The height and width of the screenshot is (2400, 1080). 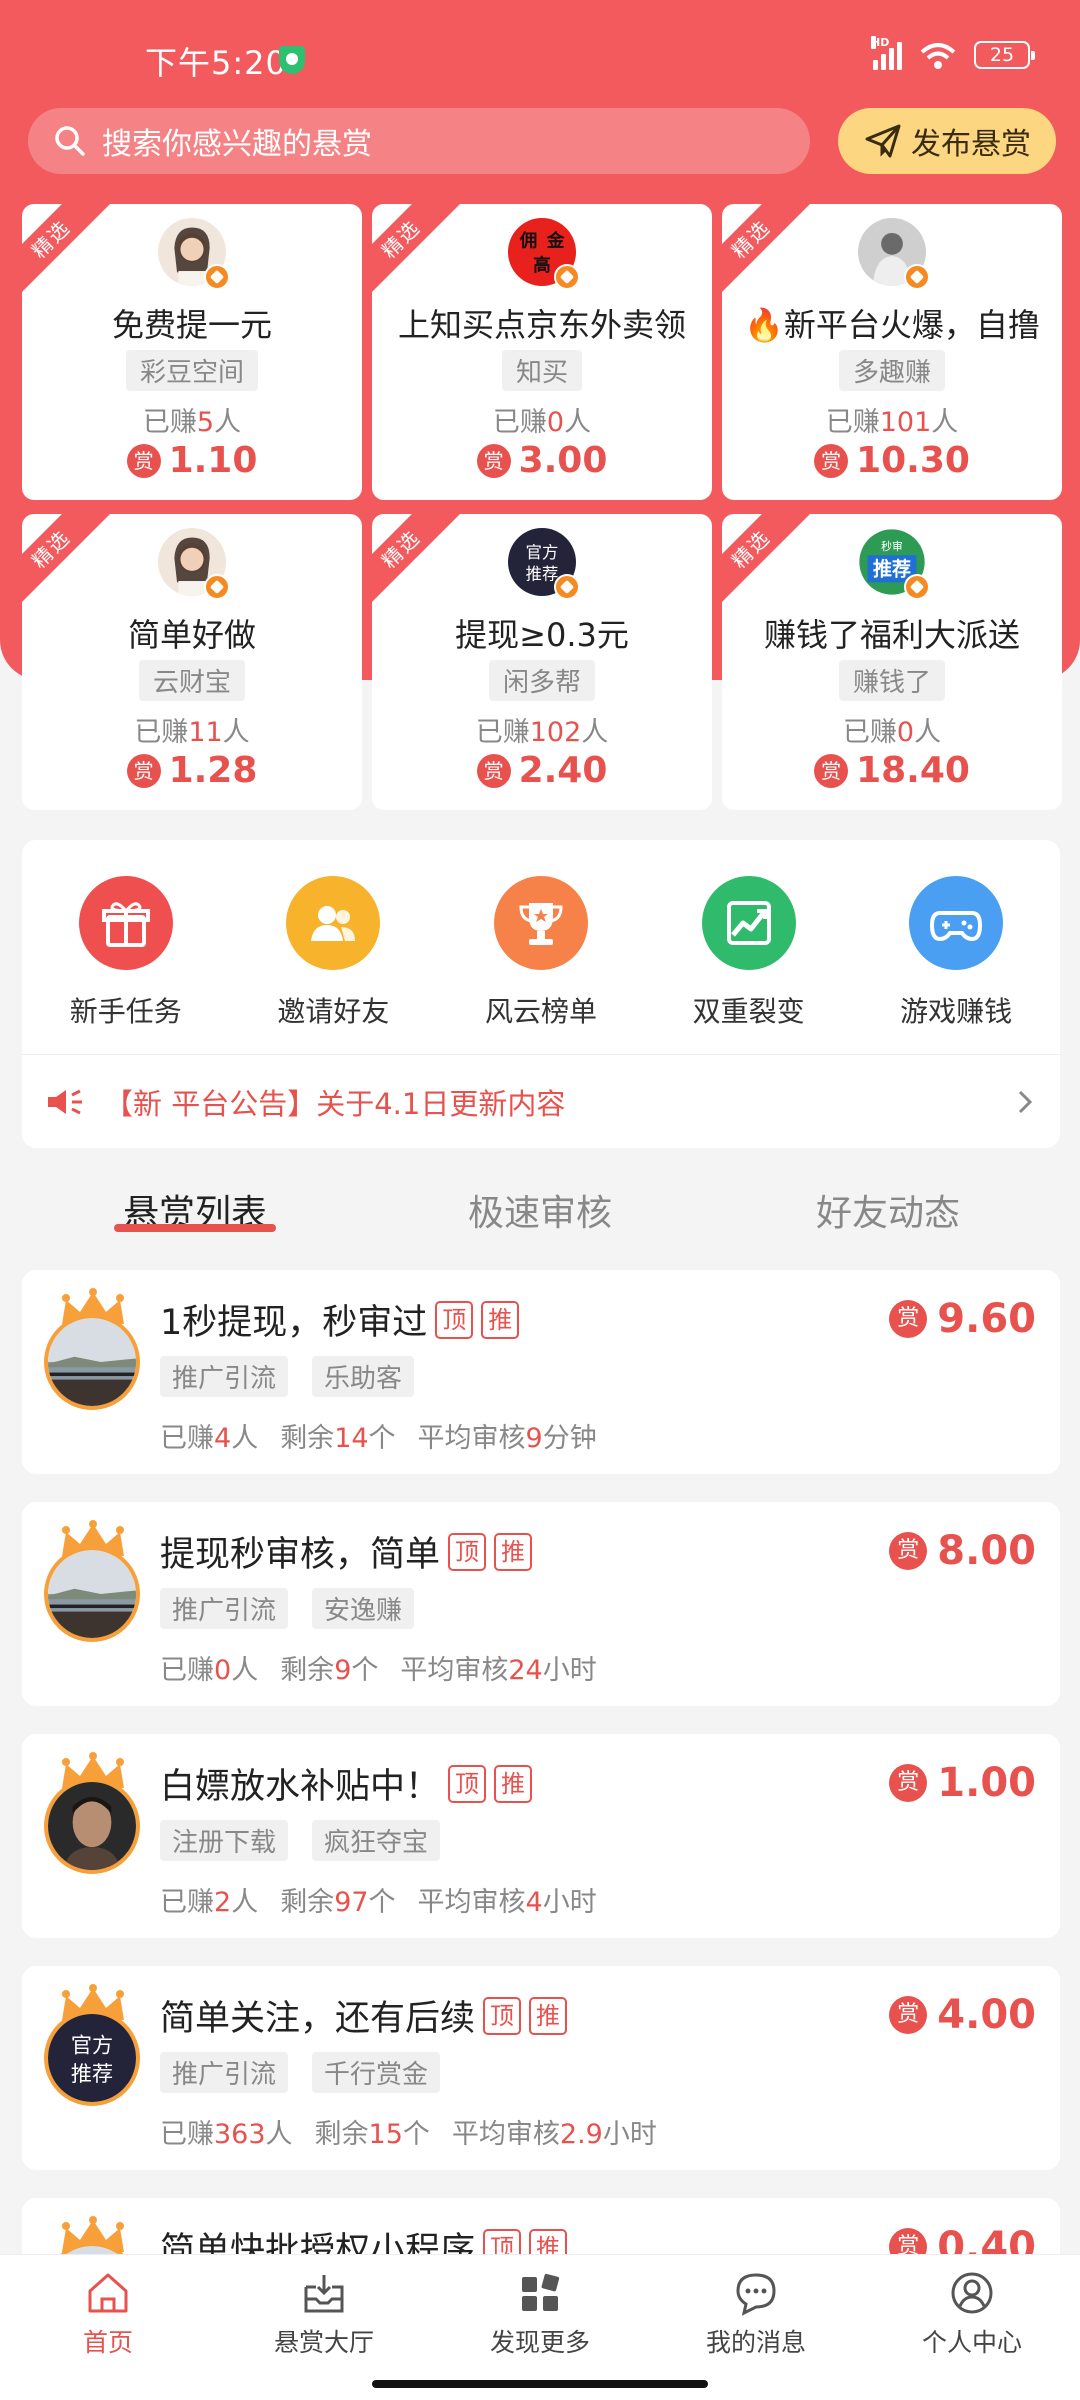 I want to click on earned-count: 4, so click(x=223, y=1438).